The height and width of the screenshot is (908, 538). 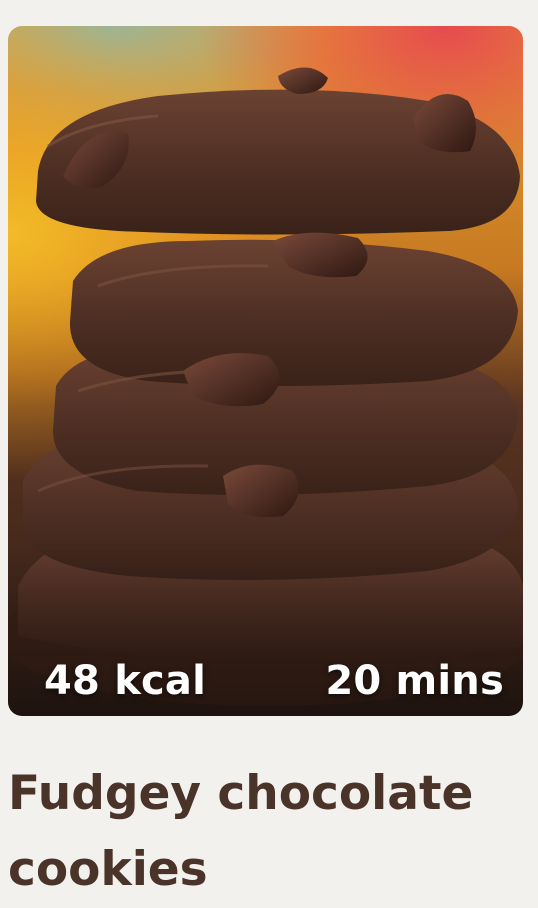 What do you see at coordinates (125, 681) in the screenshot?
I see `calories-label: 48 kcal` at bounding box center [125, 681].